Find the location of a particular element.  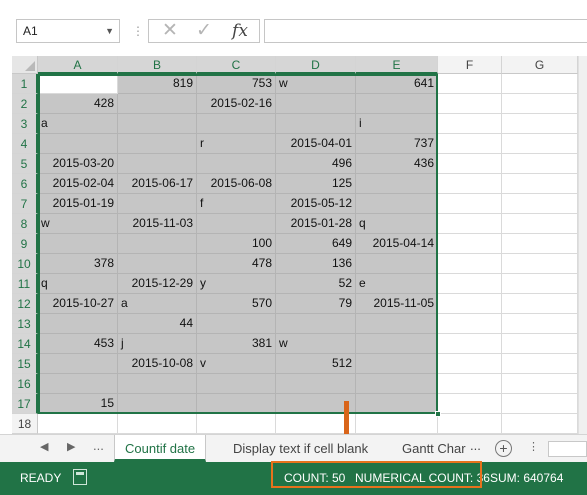

cell-d8: 2015-01-28 is located at coordinates (316, 224).